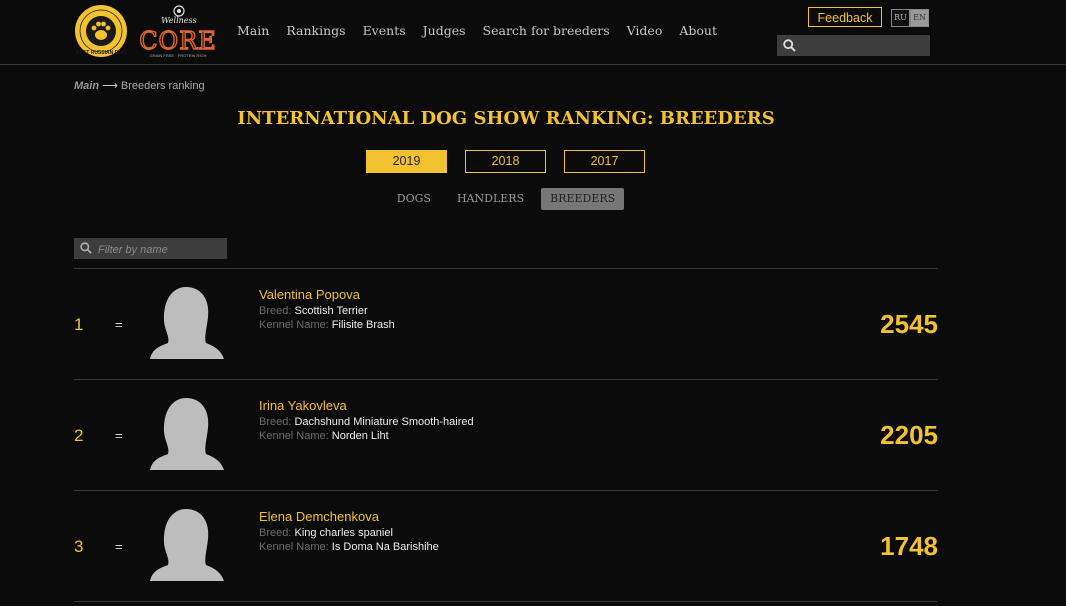 This screenshot has height=606, width=1066. I want to click on breadcrumb-arrow-icon: ⟶, so click(110, 86).